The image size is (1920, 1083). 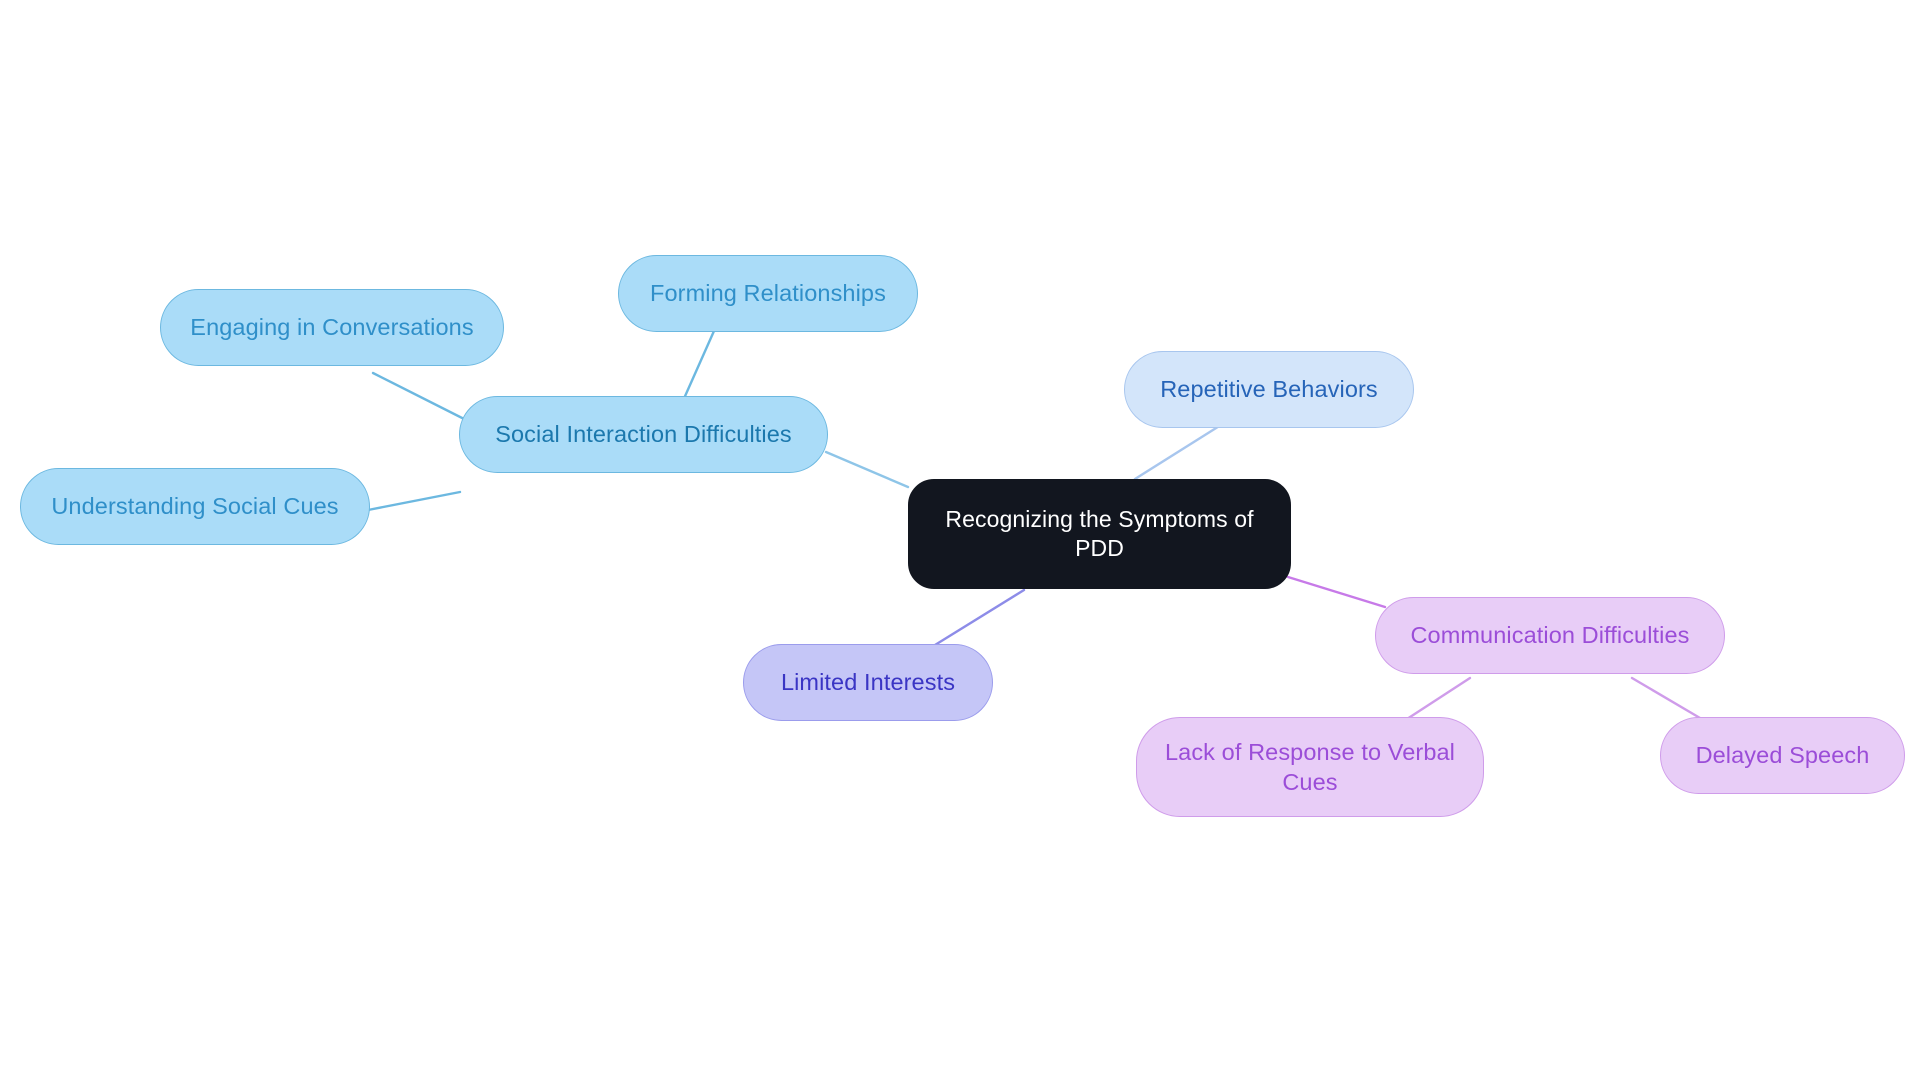 I want to click on mindmap-node-social-interaction-difficulties: Social Interaction Difficulties, so click(x=643, y=434).